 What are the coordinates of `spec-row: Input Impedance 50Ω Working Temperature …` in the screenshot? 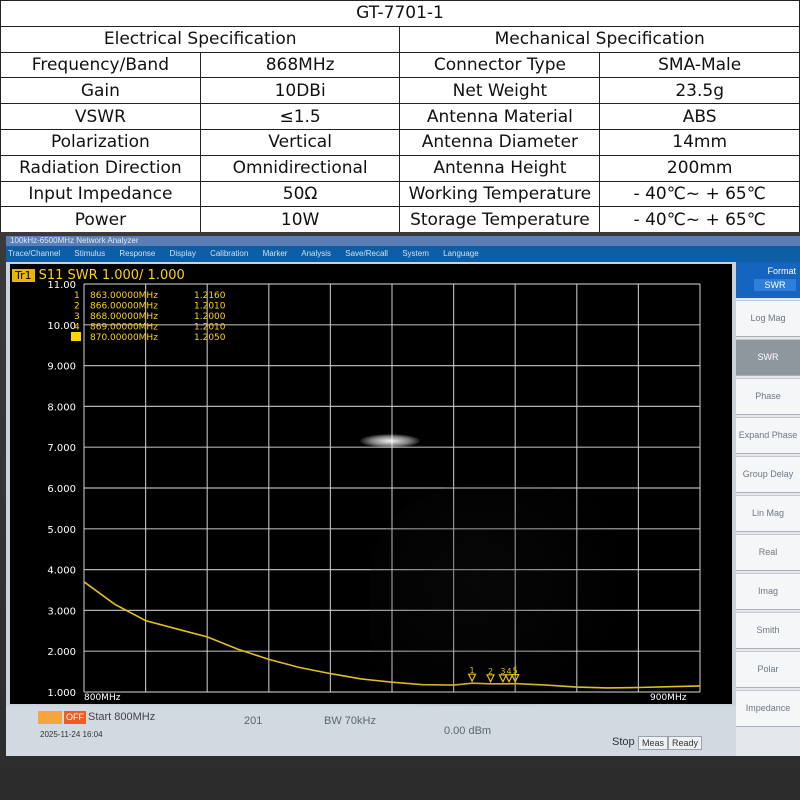 It's located at (400, 194).